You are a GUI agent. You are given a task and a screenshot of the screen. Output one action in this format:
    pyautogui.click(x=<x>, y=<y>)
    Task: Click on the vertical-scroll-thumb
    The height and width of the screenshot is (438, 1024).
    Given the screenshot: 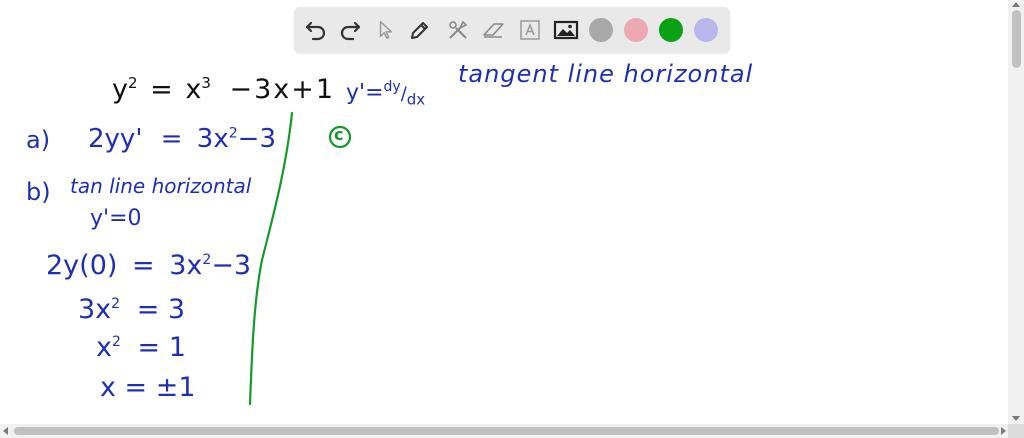 What is the action you would take?
    pyautogui.click(x=1016, y=39)
    